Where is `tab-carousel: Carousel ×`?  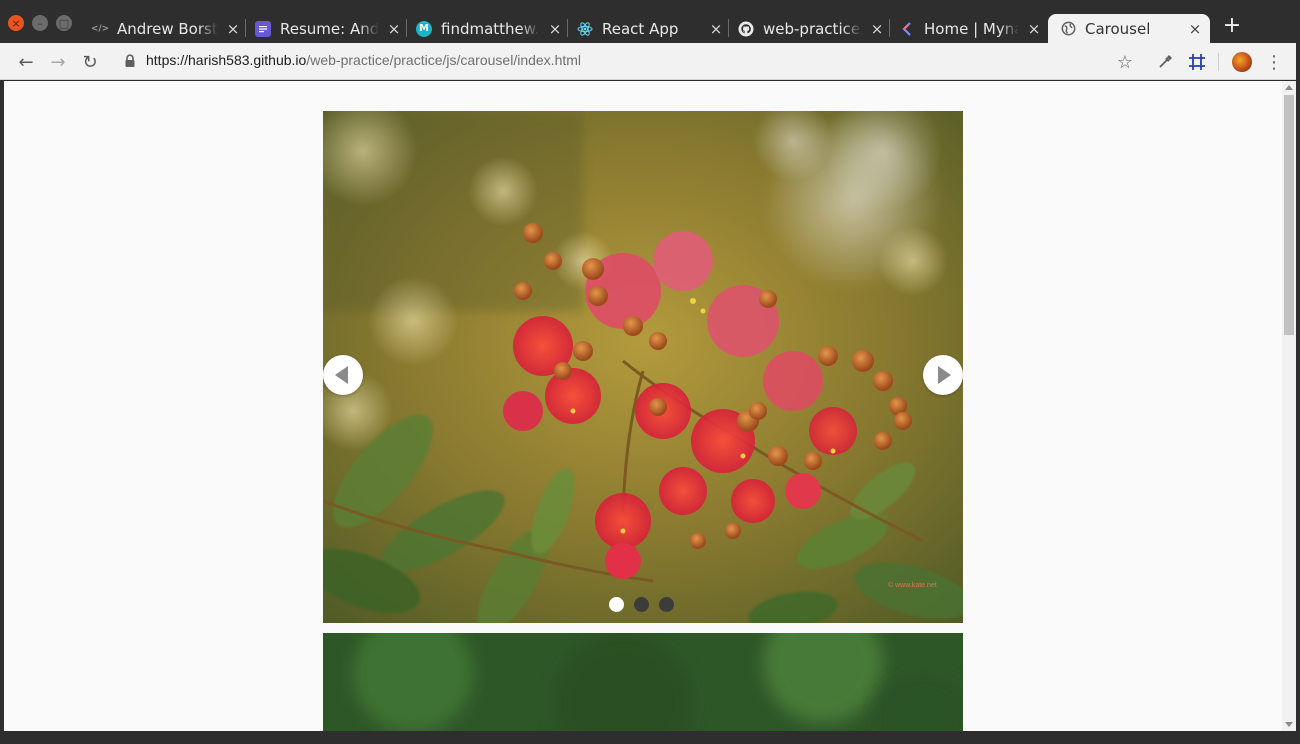 tab-carousel: Carousel × is located at coordinates (1129, 28).